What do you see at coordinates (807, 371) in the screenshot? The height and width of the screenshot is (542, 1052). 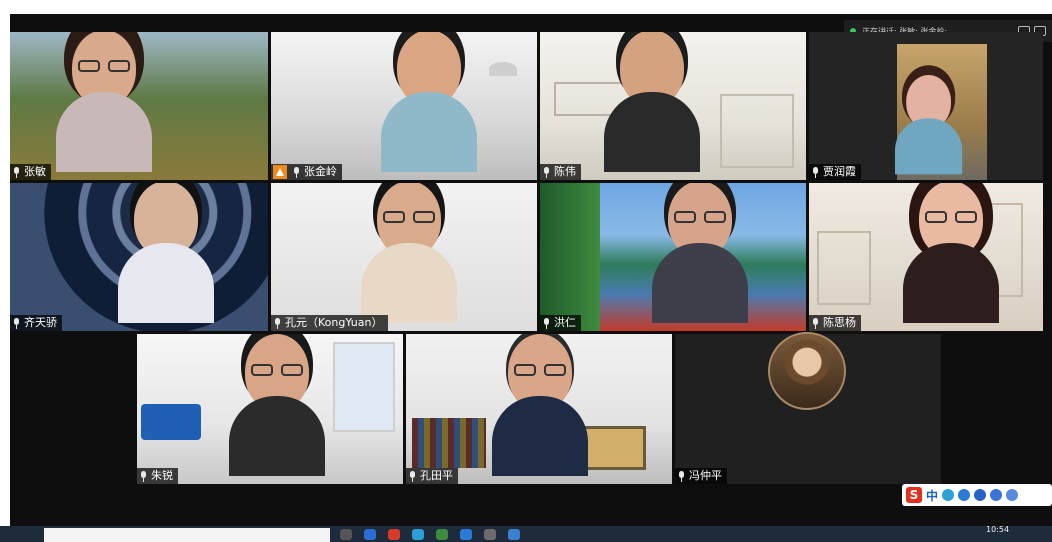 I see `participant-avatar` at bounding box center [807, 371].